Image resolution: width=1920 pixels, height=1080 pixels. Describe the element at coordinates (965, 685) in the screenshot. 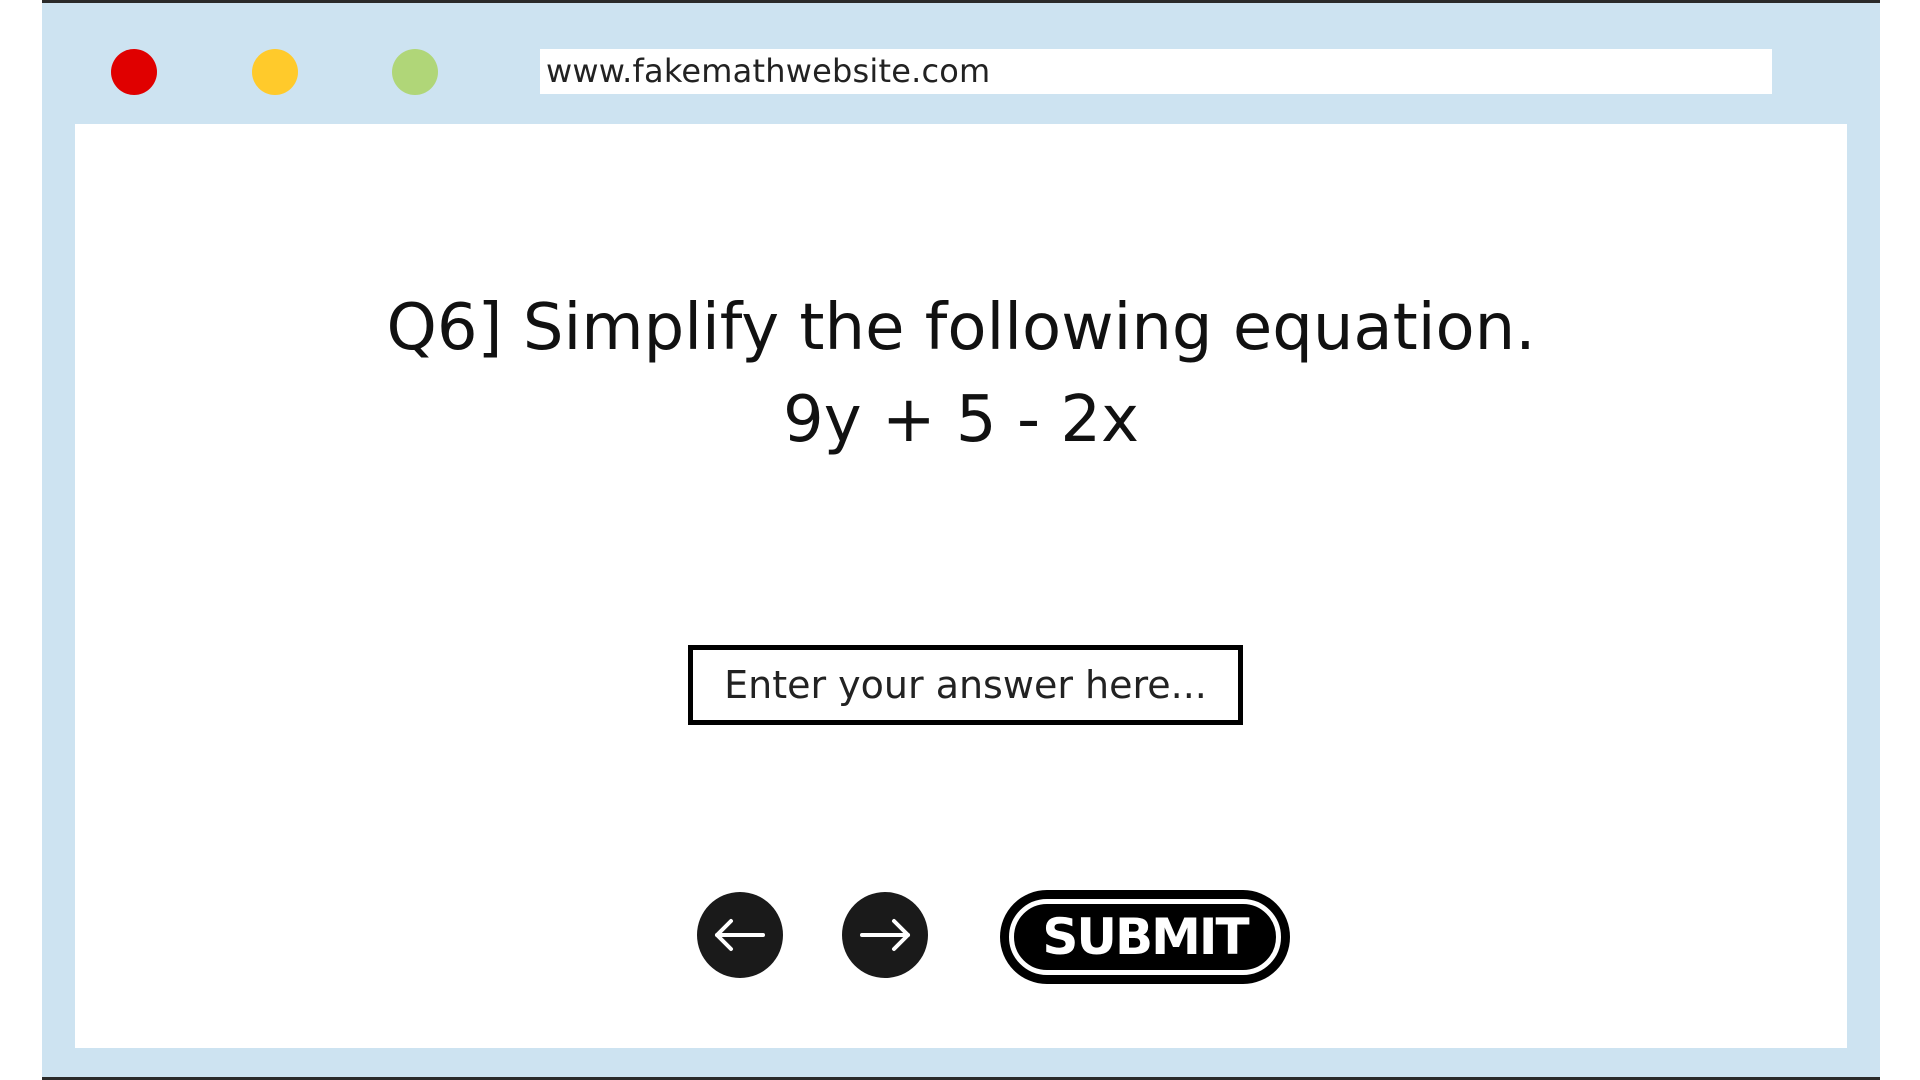

I see `answer-input` at that location.